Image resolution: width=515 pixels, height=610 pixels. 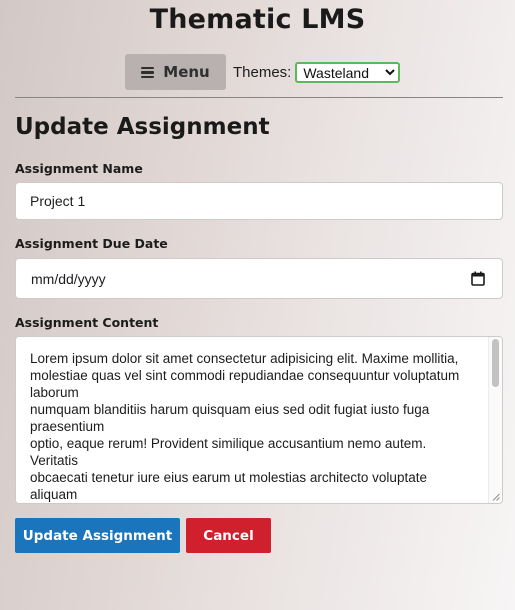 I want to click on menu-button: Menu, so click(x=175, y=72).